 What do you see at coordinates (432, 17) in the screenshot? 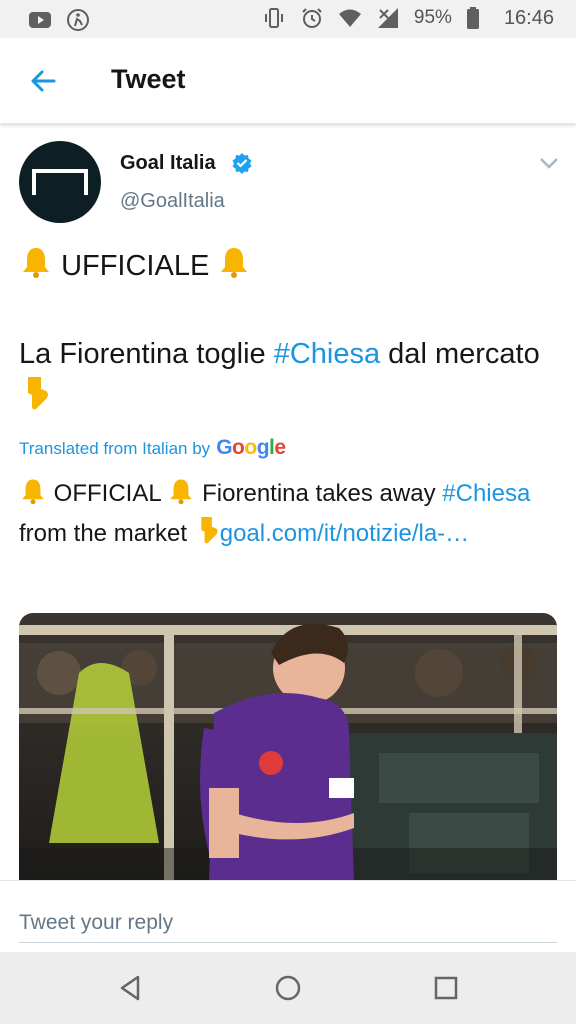
I see `battery-percent: 95%` at bounding box center [432, 17].